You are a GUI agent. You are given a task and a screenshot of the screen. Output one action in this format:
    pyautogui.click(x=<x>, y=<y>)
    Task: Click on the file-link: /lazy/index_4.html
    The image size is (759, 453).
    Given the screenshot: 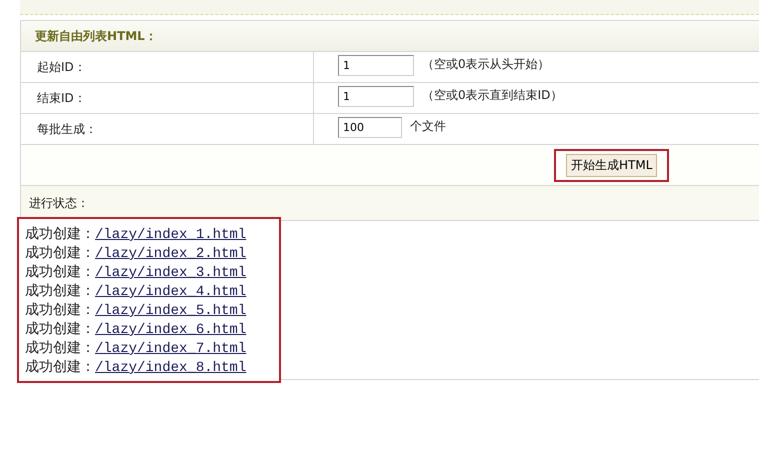 What is the action you would take?
    pyautogui.click(x=170, y=292)
    